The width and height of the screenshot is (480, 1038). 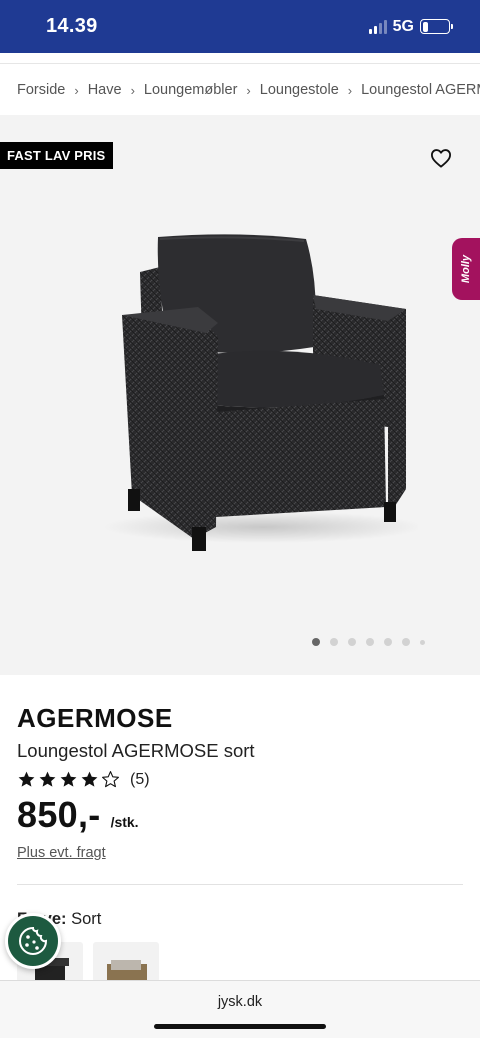 I want to click on chair-thumbnail-icon, so click(x=127, y=971).